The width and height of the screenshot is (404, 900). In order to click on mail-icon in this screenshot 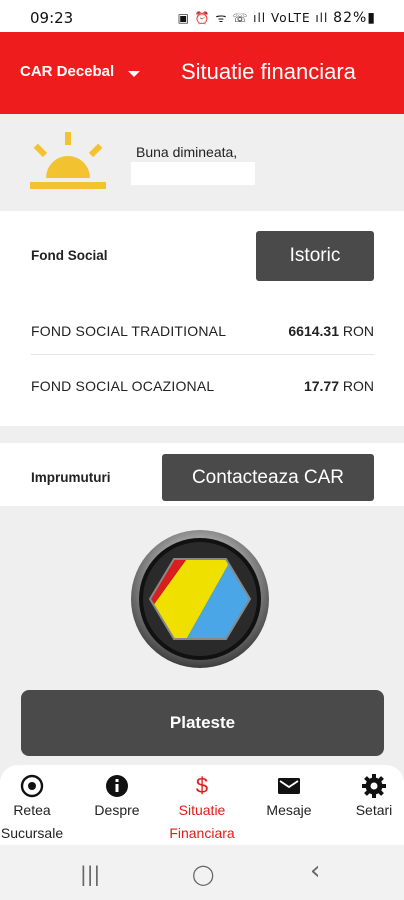, I will do `click(289, 786)`.